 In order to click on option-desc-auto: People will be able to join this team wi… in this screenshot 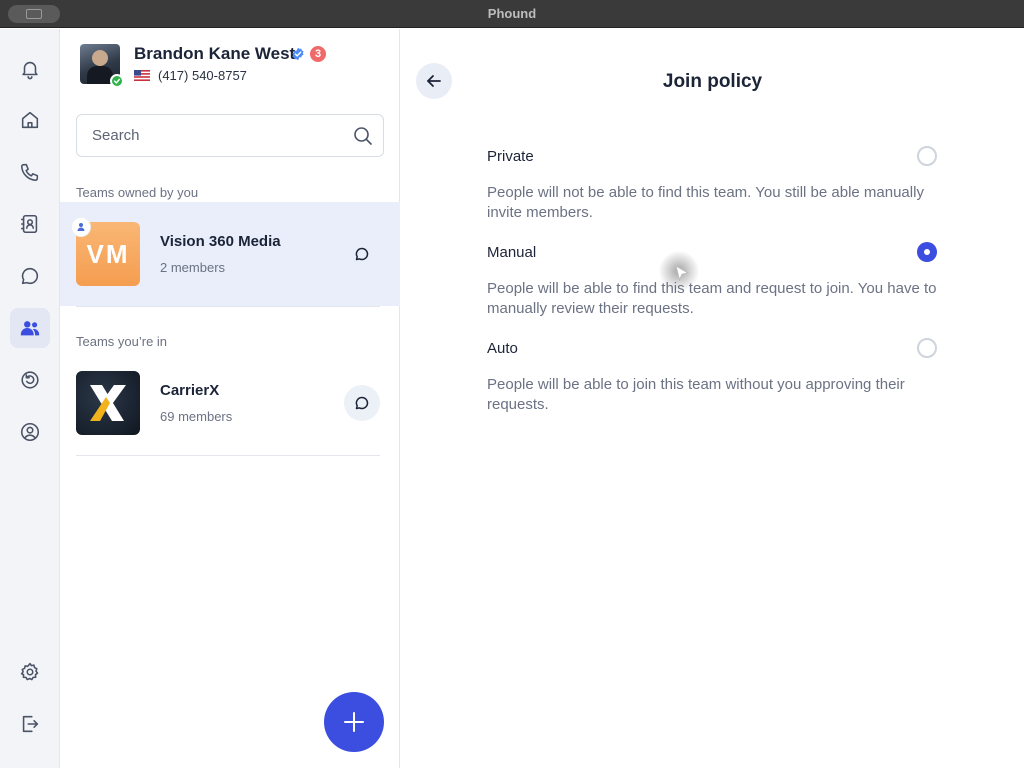, I will do `click(696, 394)`.